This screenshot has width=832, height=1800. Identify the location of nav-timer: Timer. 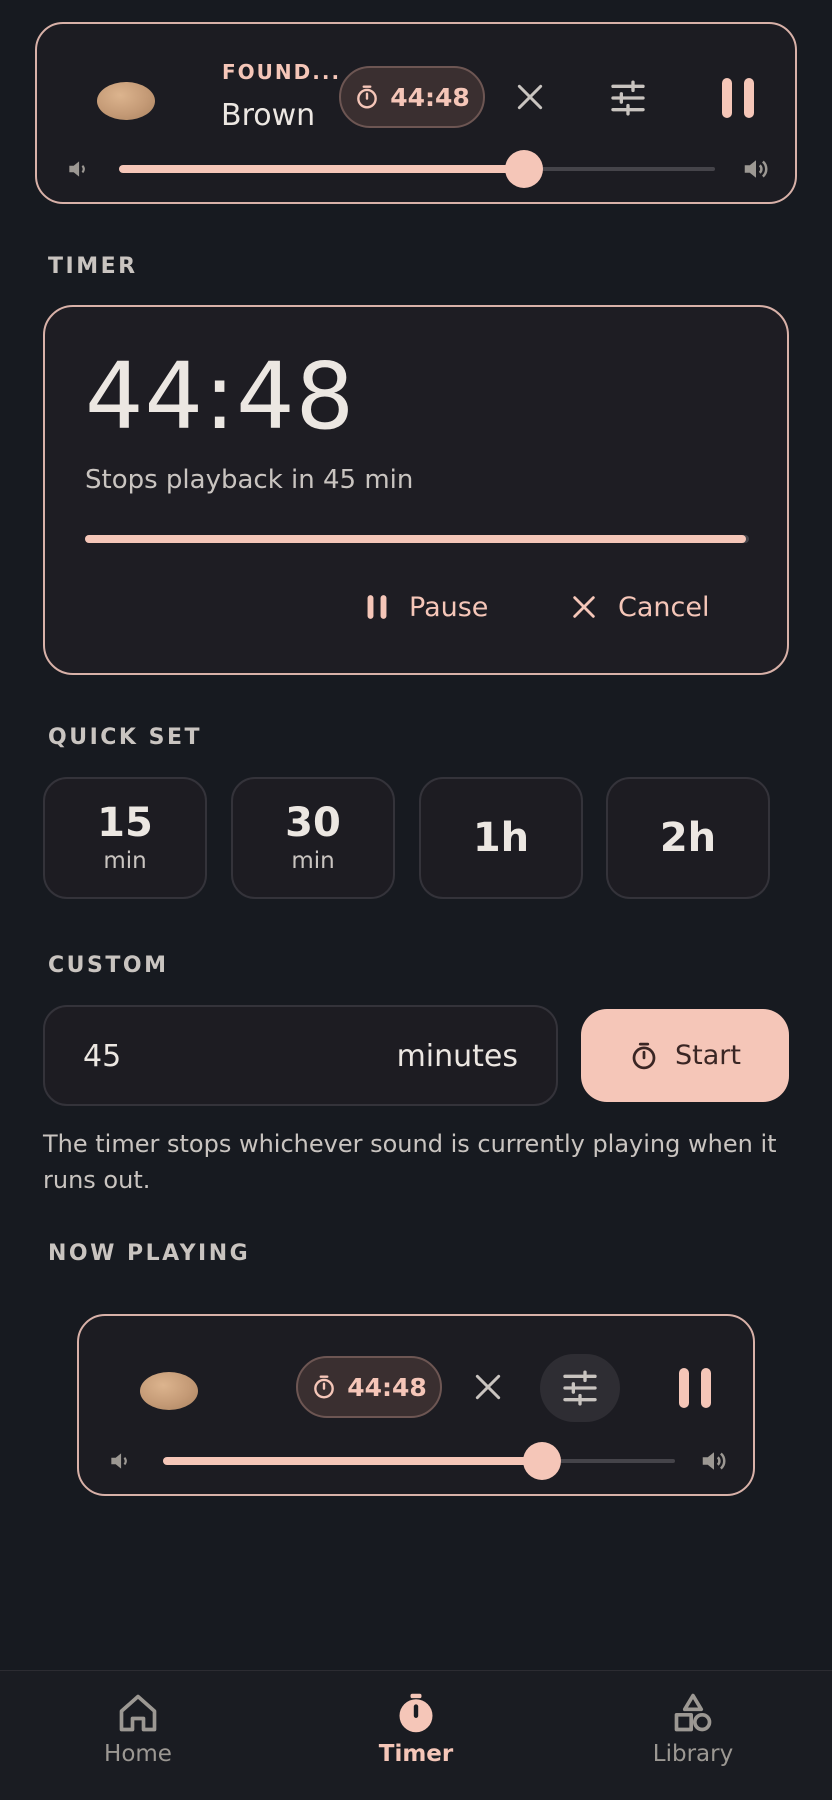
(416, 1741).